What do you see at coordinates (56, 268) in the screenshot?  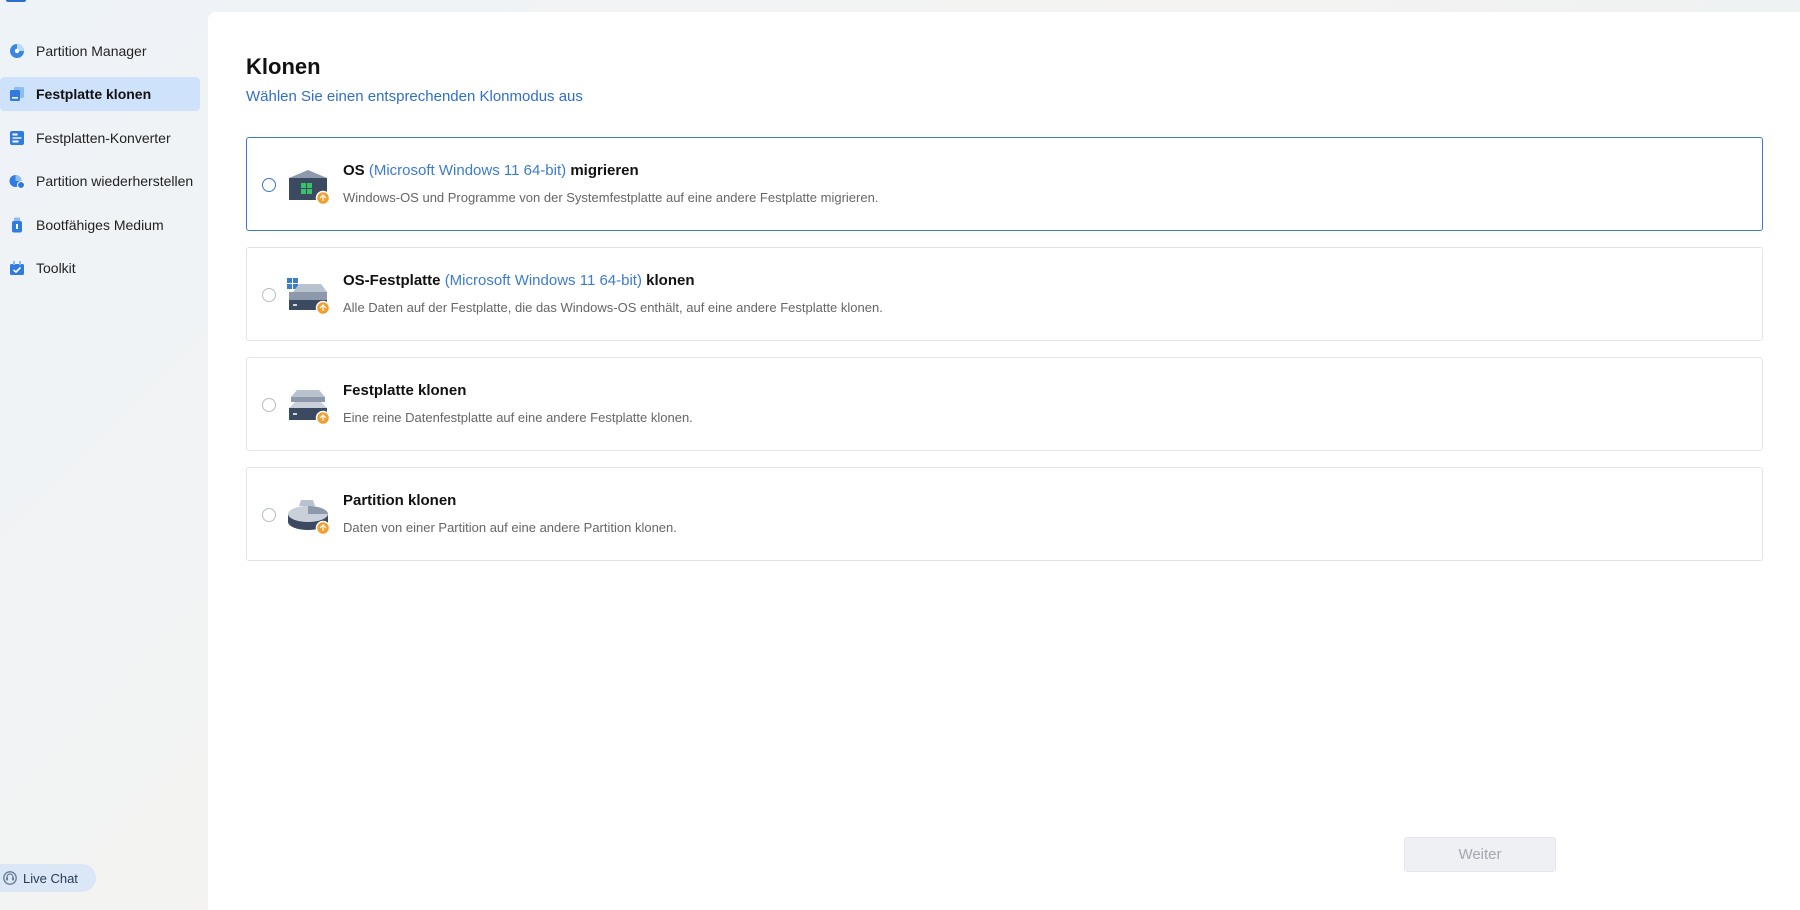 I see `sidebar-item-label: Toolkit` at bounding box center [56, 268].